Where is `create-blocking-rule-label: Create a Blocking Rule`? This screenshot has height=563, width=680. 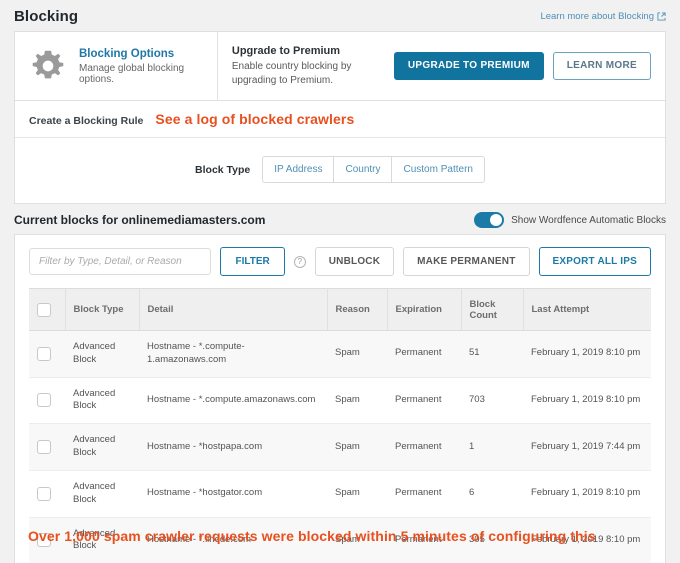
create-blocking-rule-label: Create a Blocking Rule is located at coordinates (86, 121).